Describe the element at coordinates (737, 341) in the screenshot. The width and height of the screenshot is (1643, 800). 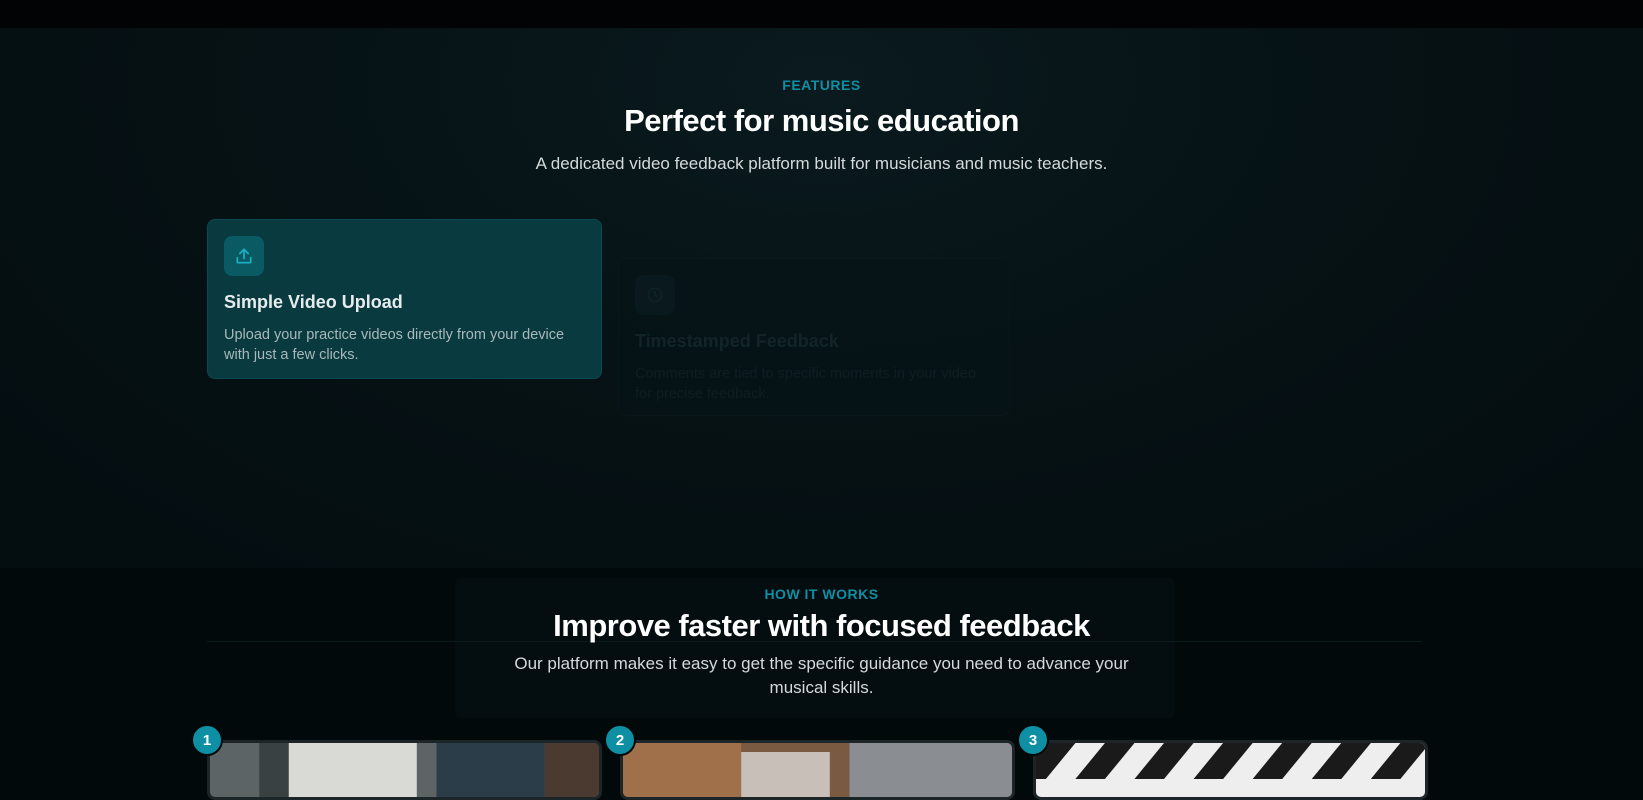
I see `feature-card-title: Timestamped Feedback` at that location.